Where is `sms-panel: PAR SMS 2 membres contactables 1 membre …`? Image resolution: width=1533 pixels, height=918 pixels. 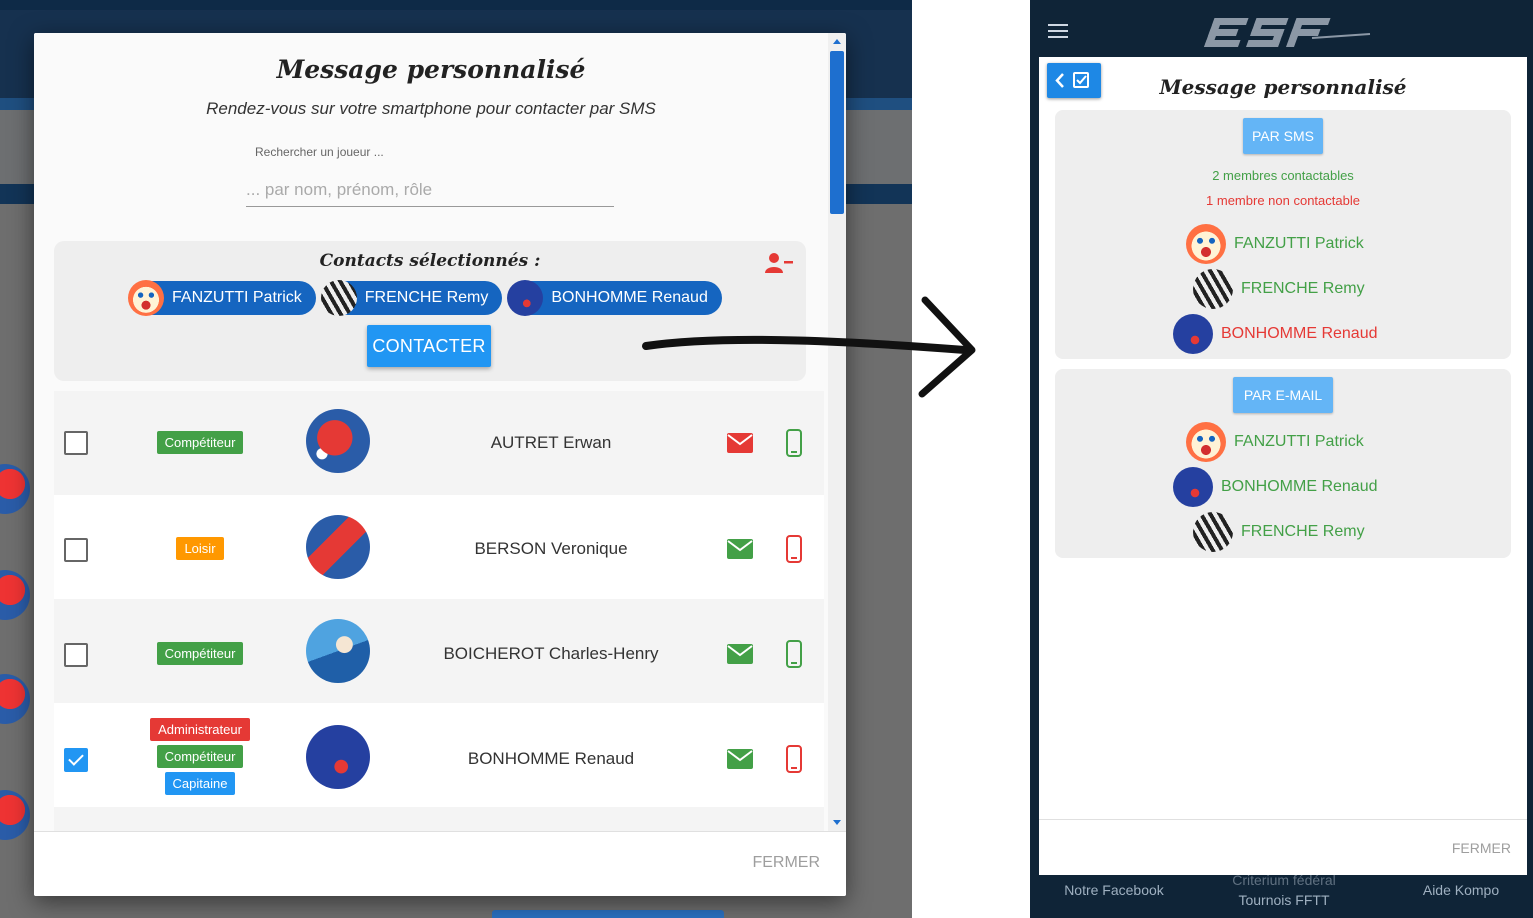 sms-panel: PAR SMS 2 membres contactables 1 membre … is located at coordinates (1283, 234).